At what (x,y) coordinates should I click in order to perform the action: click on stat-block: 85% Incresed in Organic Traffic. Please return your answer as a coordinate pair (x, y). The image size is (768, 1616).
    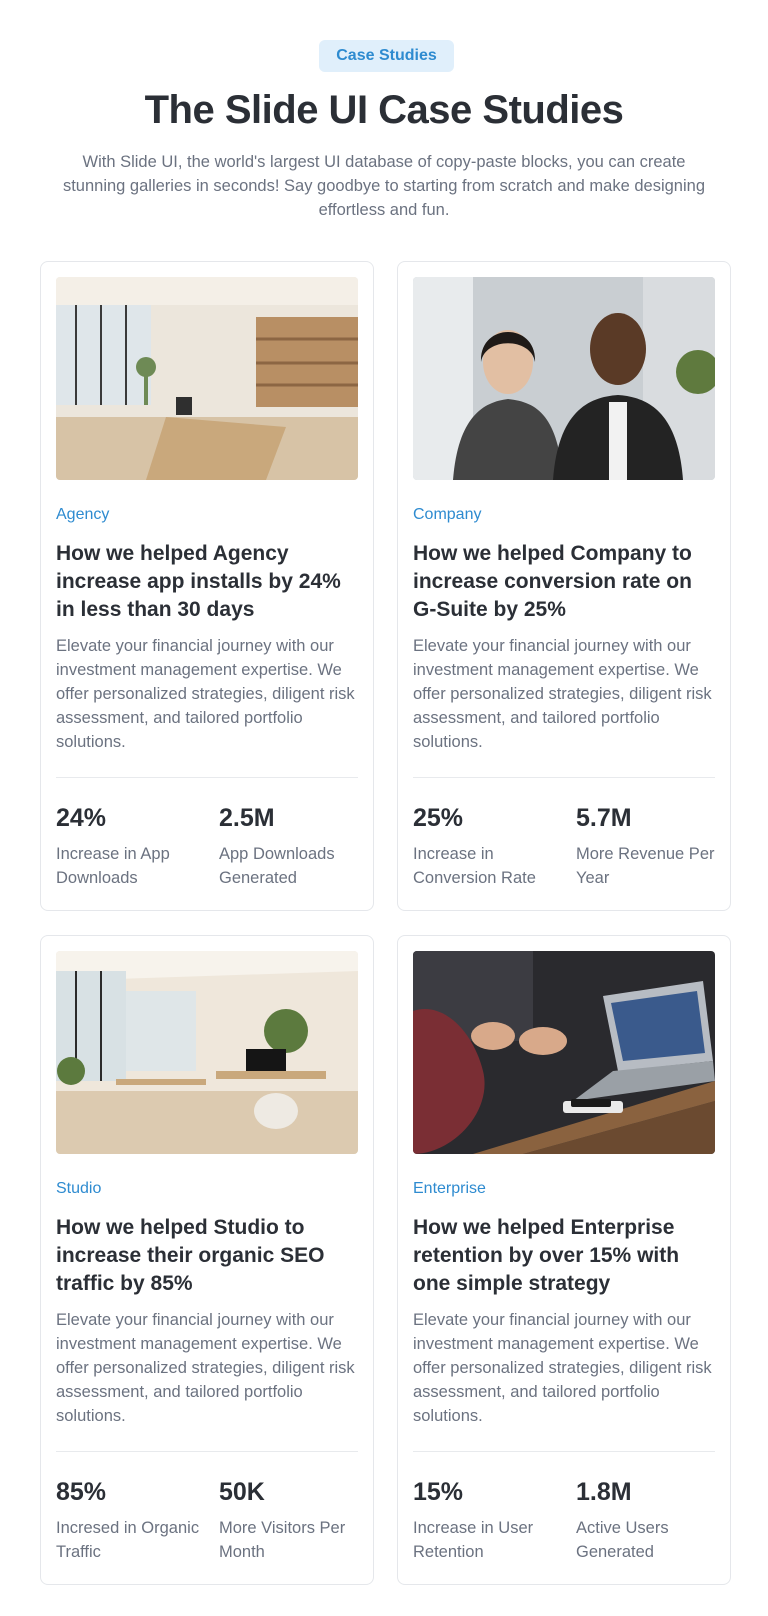
    Looking at the image, I should click on (131, 1520).